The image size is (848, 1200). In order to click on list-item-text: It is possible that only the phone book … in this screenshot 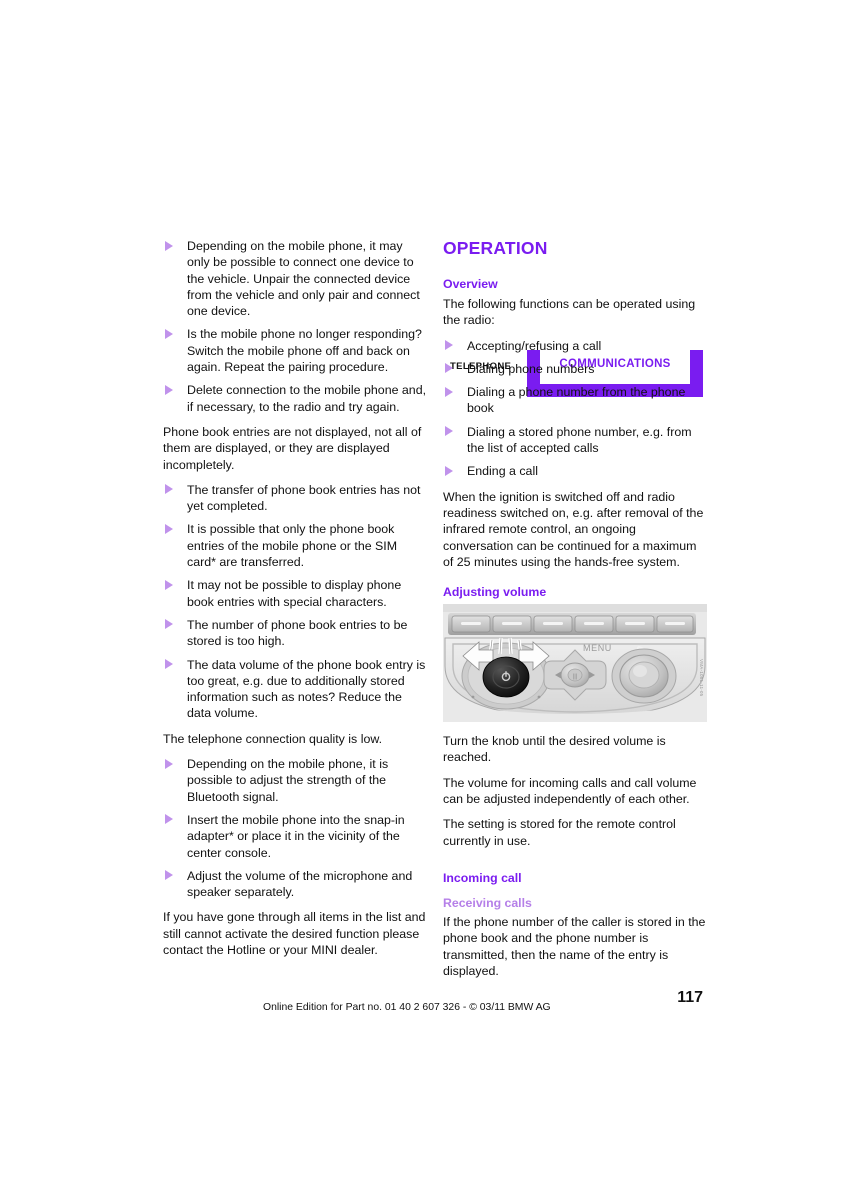, I will do `click(292, 546)`.